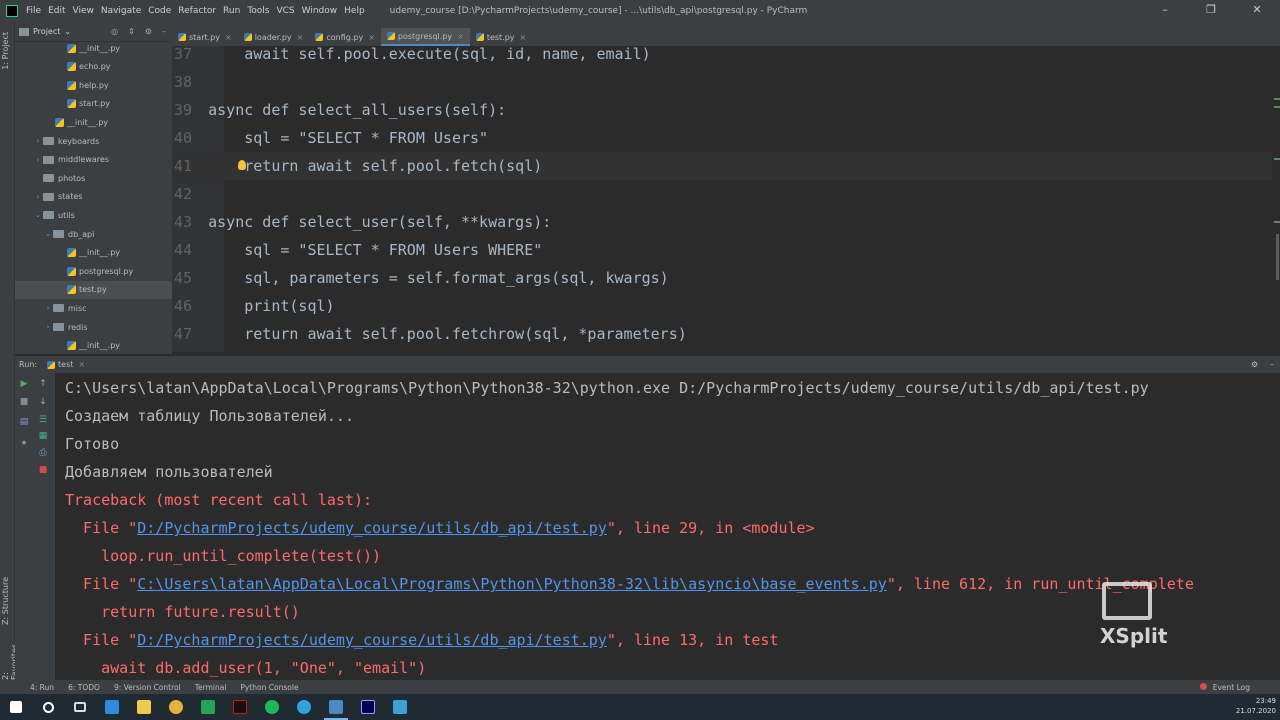 The image size is (1280, 720). I want to click on run-tab-test: test ×, so click(66, 364).